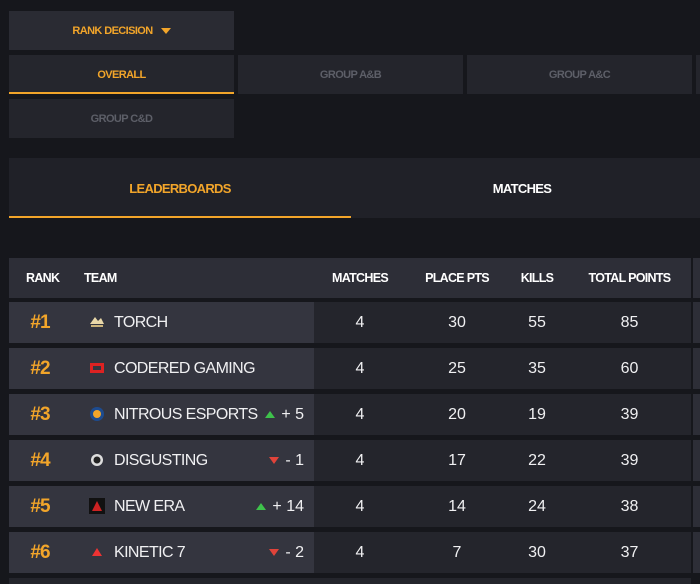  I want to click on table-row: #1 TORCH 4 30 55 85, so click(350, 322).